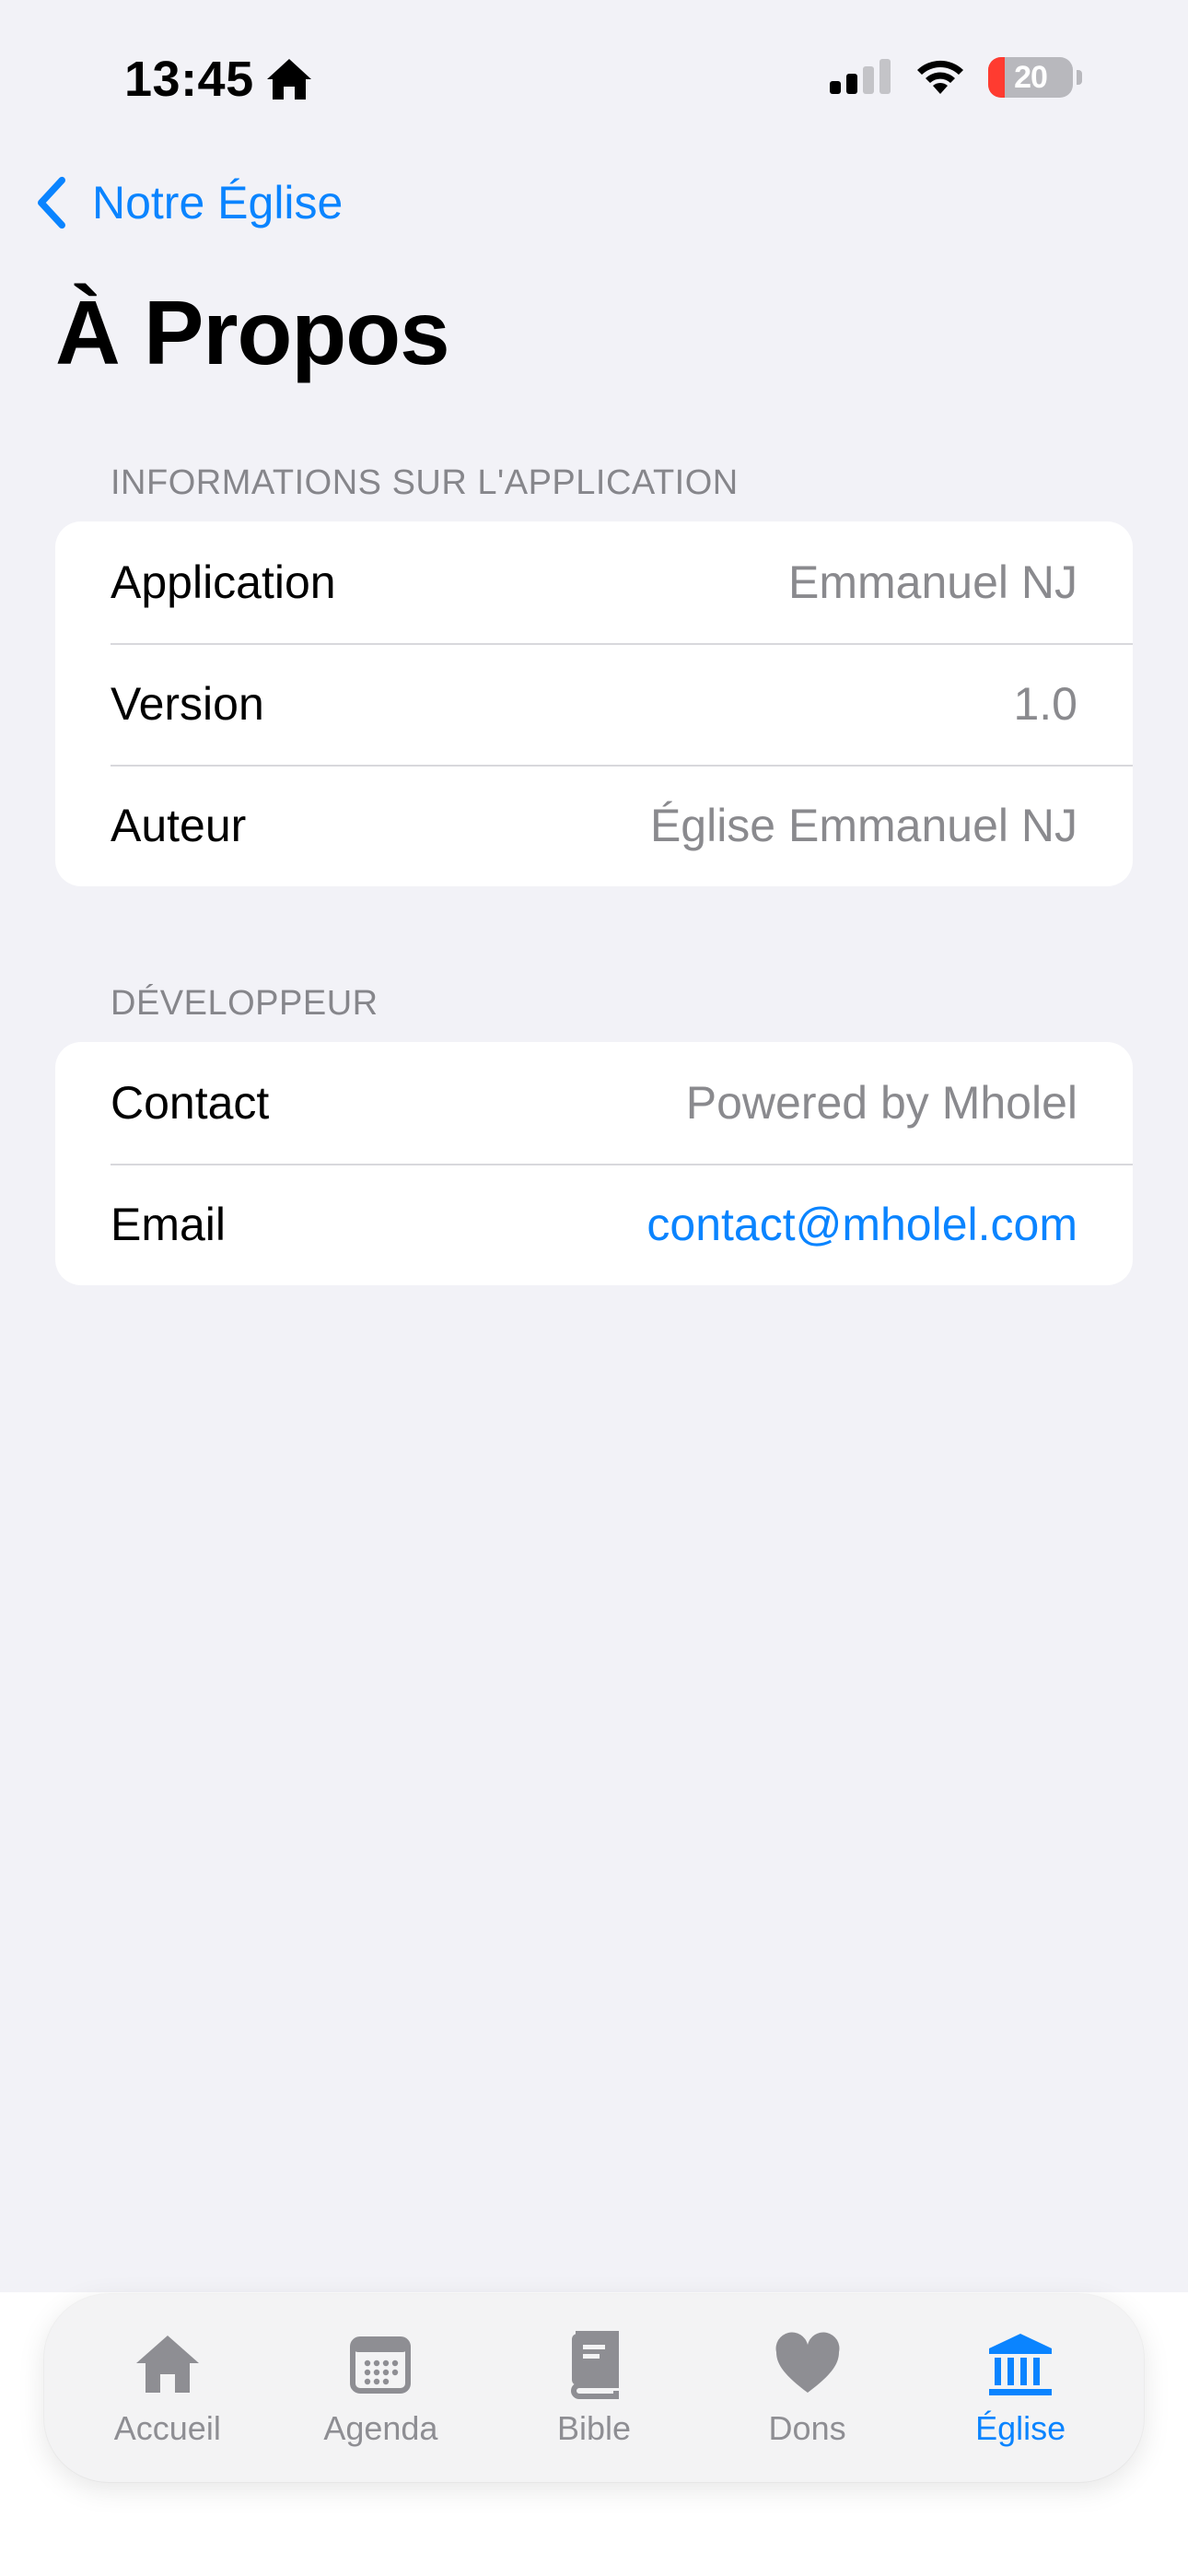  I want to click on row-label: Auteur, so click(179, 825).